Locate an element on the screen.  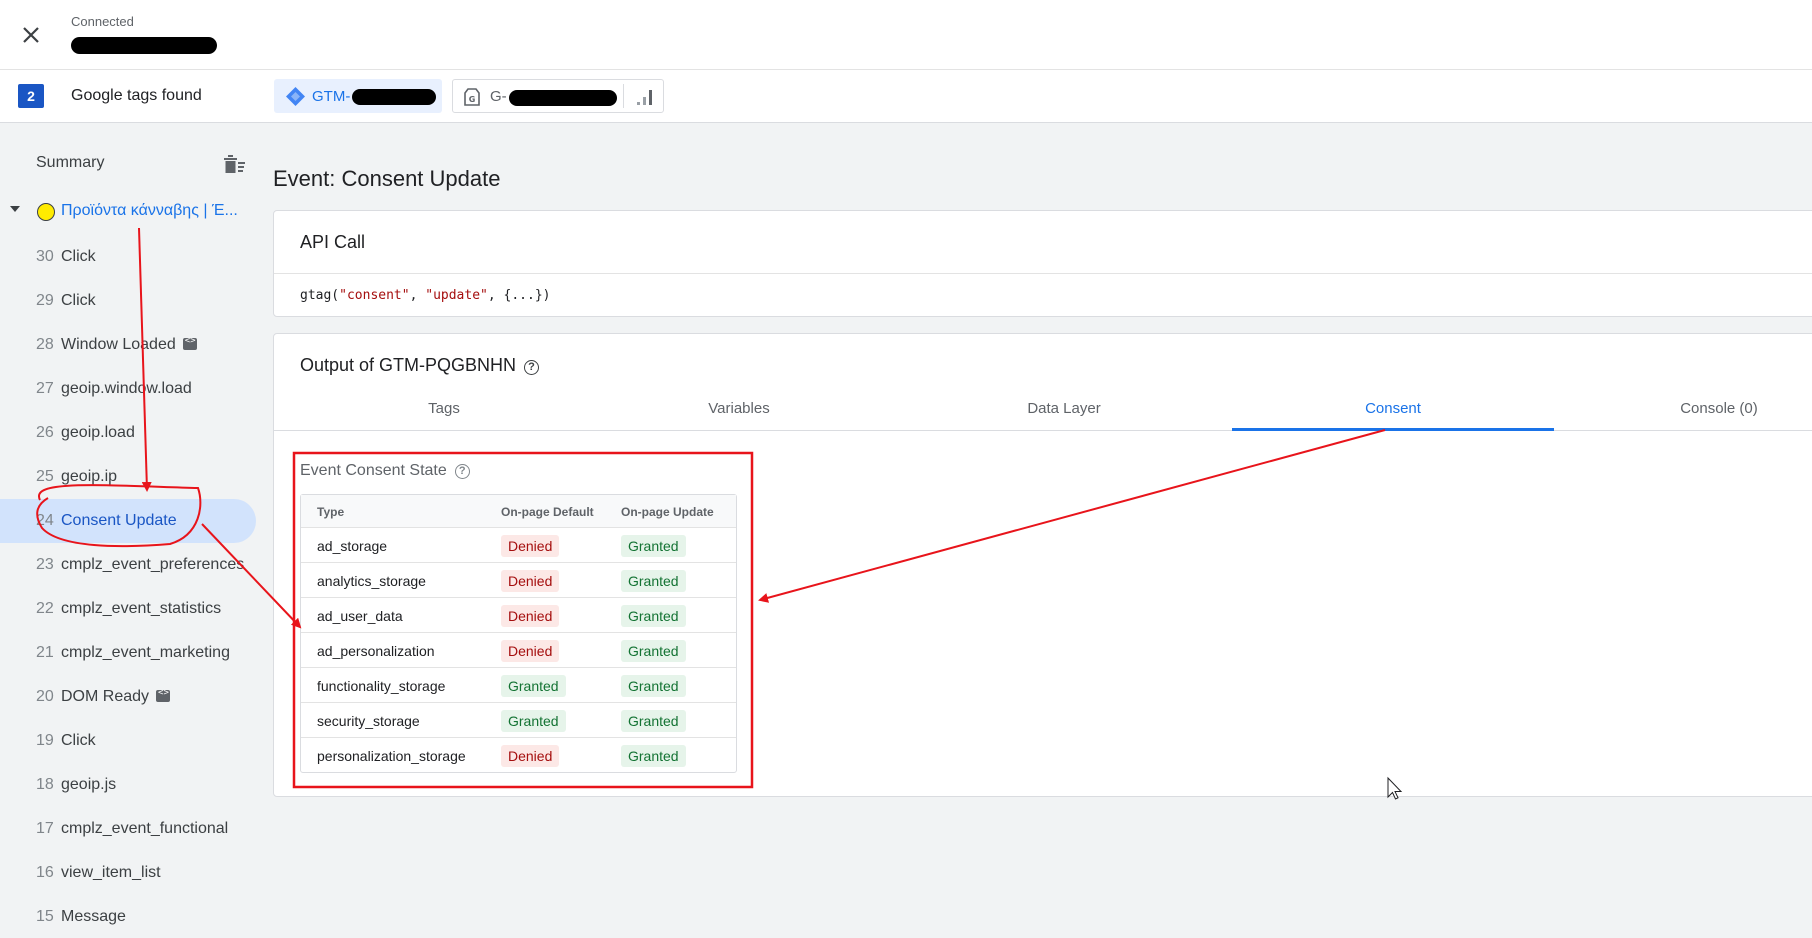
column-header: On-page Update is located at coordinates (667, 512).